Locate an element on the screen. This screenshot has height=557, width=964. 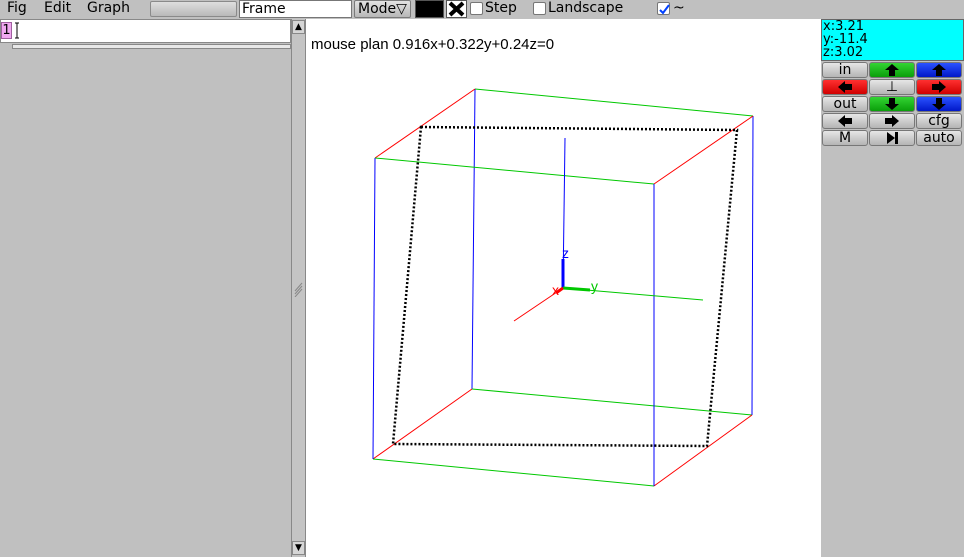
zoom-in-button: in is located at coordinates (845, 70).